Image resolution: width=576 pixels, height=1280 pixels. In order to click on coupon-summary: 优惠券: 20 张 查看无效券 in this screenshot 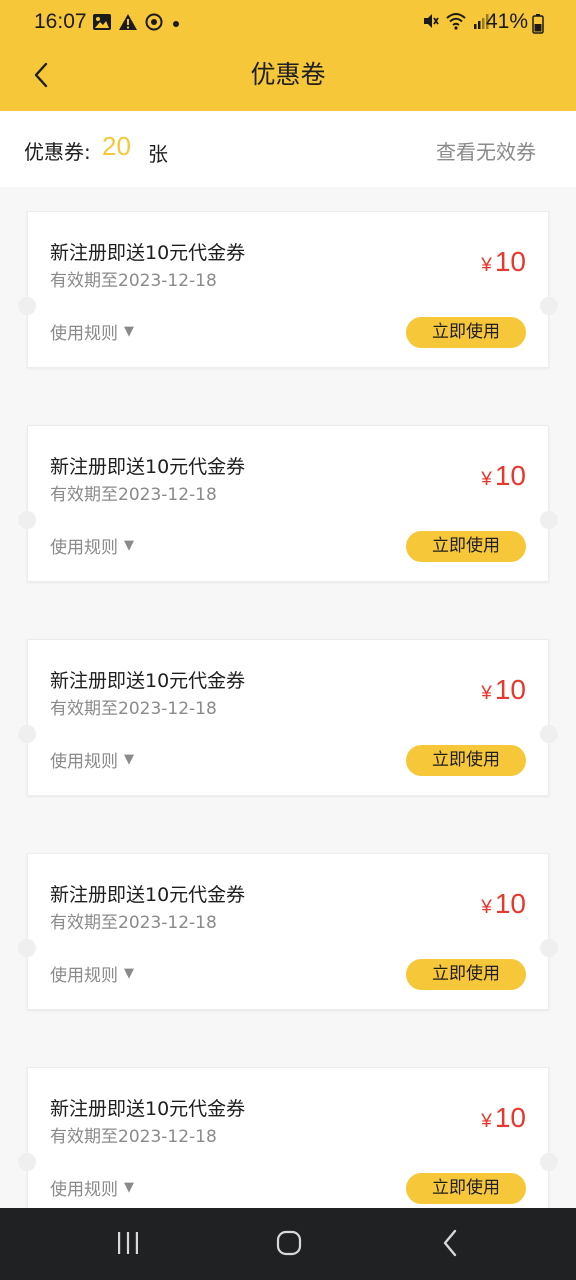, I will do `click(288, 149)`.